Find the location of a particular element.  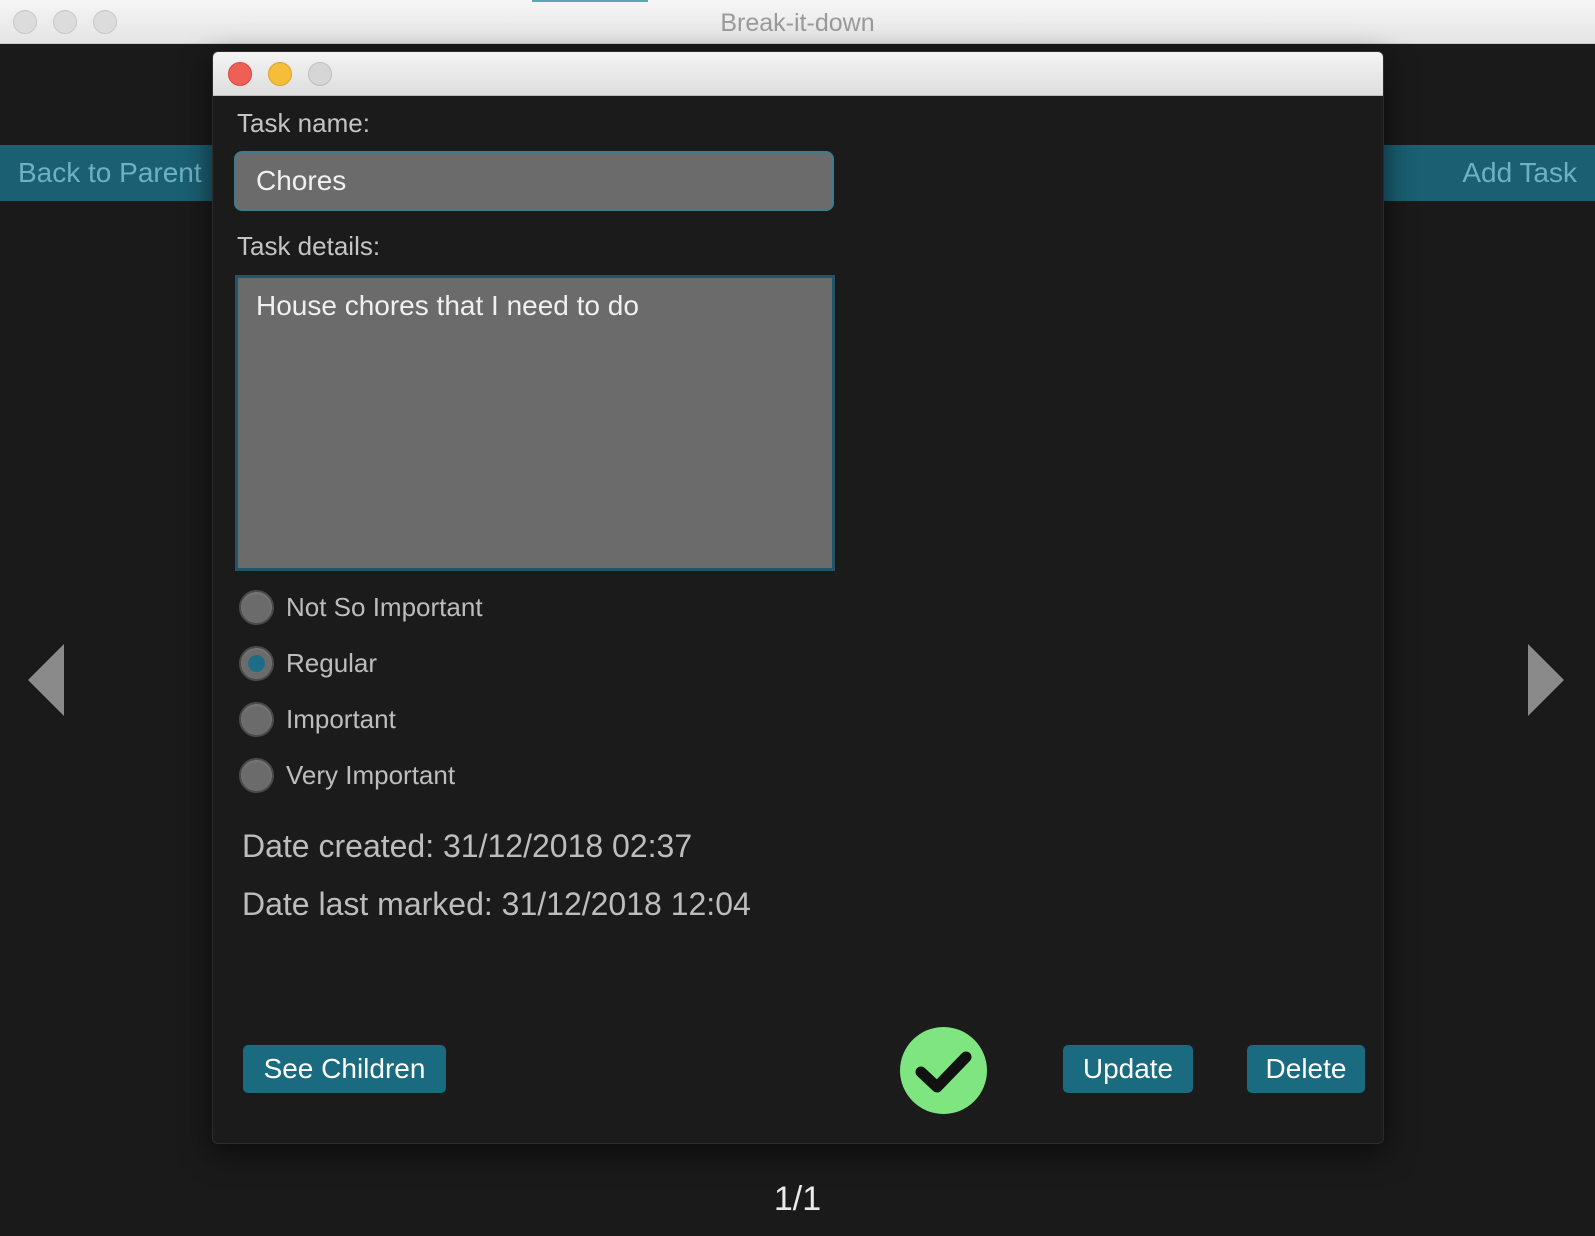

checkmark-icon is located at coordinates (943, 1072).